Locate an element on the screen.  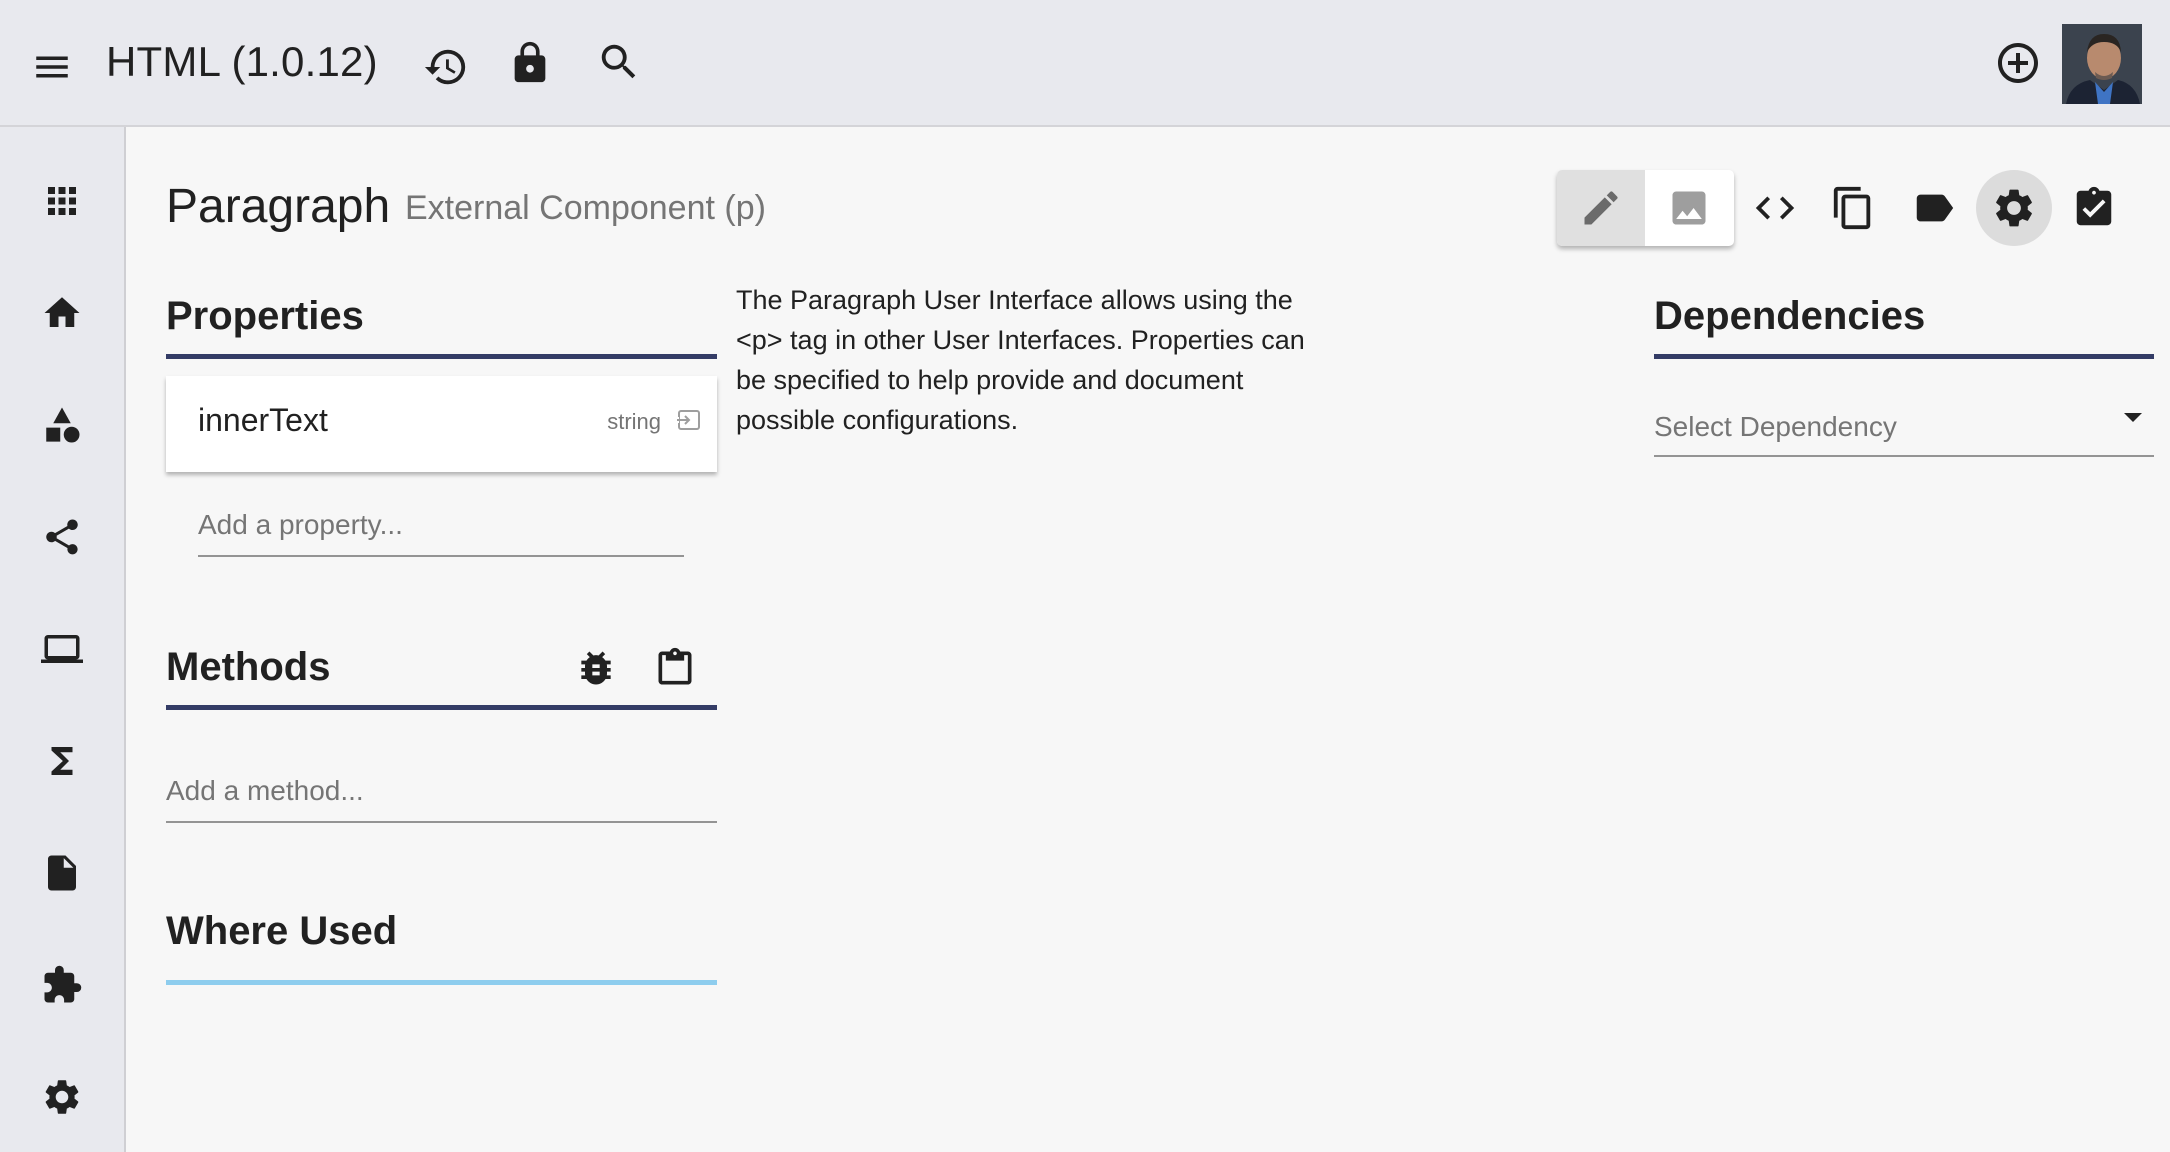
puzzle-icon is located at coordinates (63, 984).